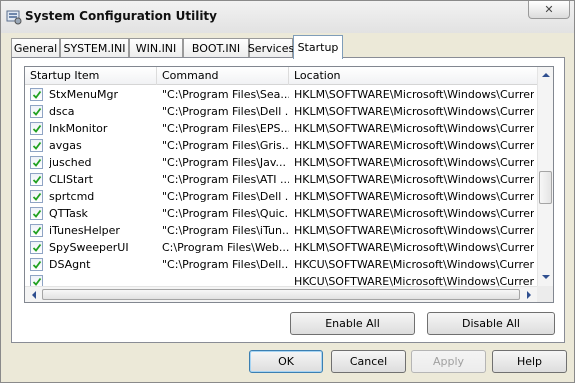  What do you see at coordinates (84, 230) in the screenshot?
I see `startup-item-name: iTunesHelper` at bounding box center [84, 230].